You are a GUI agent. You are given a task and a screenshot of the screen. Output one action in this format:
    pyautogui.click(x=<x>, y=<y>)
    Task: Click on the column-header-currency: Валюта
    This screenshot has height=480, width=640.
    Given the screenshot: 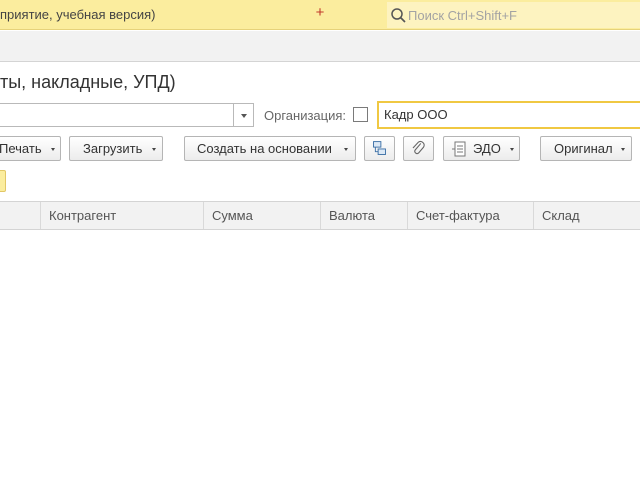 What is the action you would take?
    pyautogui.click(x=363, y=215)
    